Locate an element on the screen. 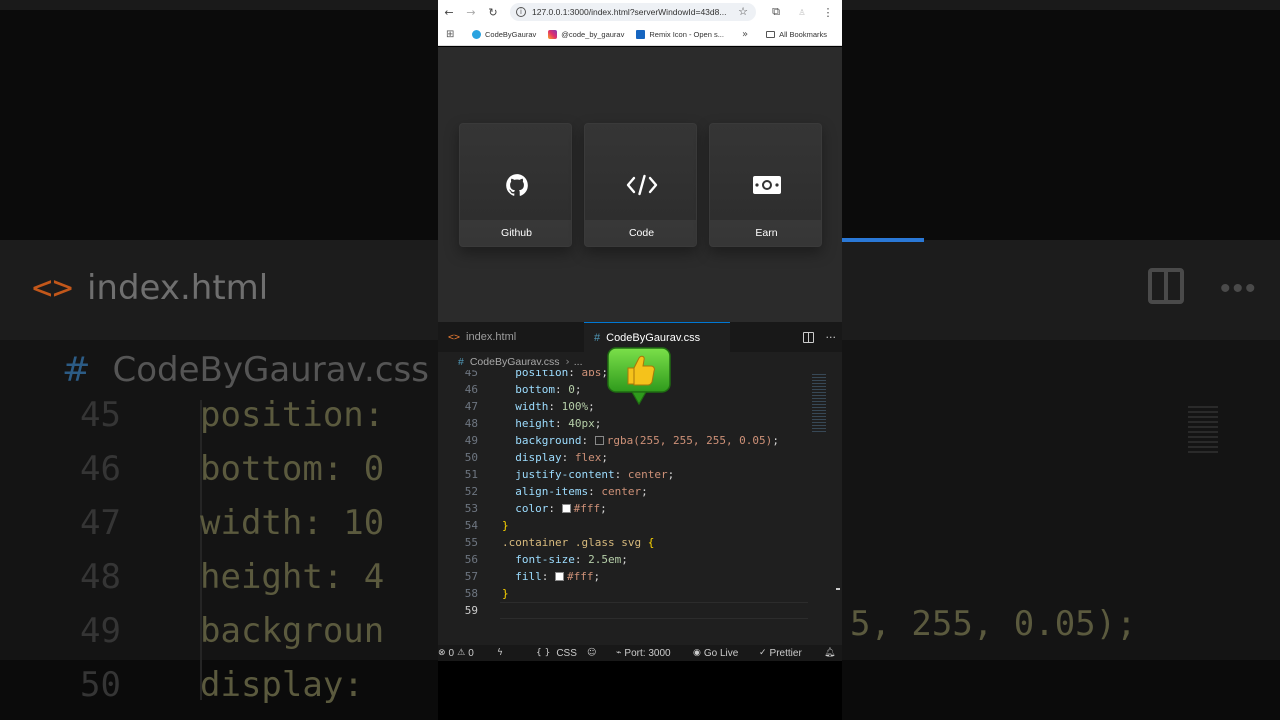  bg-tab-label: index.html is located at coordinates (177, 288).